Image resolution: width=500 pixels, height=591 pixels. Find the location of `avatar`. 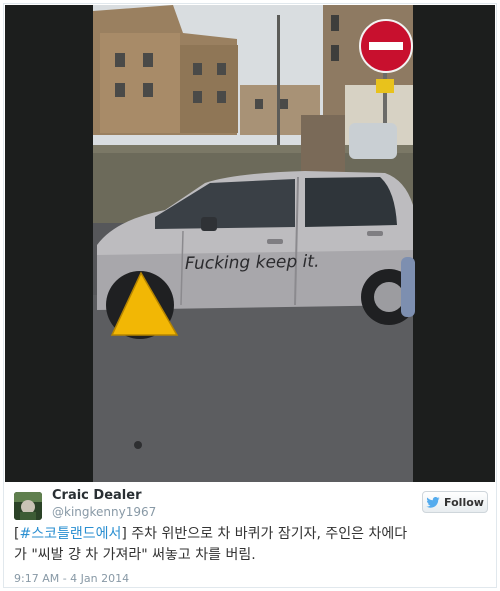

avatar is located at coordinates (28, 506).